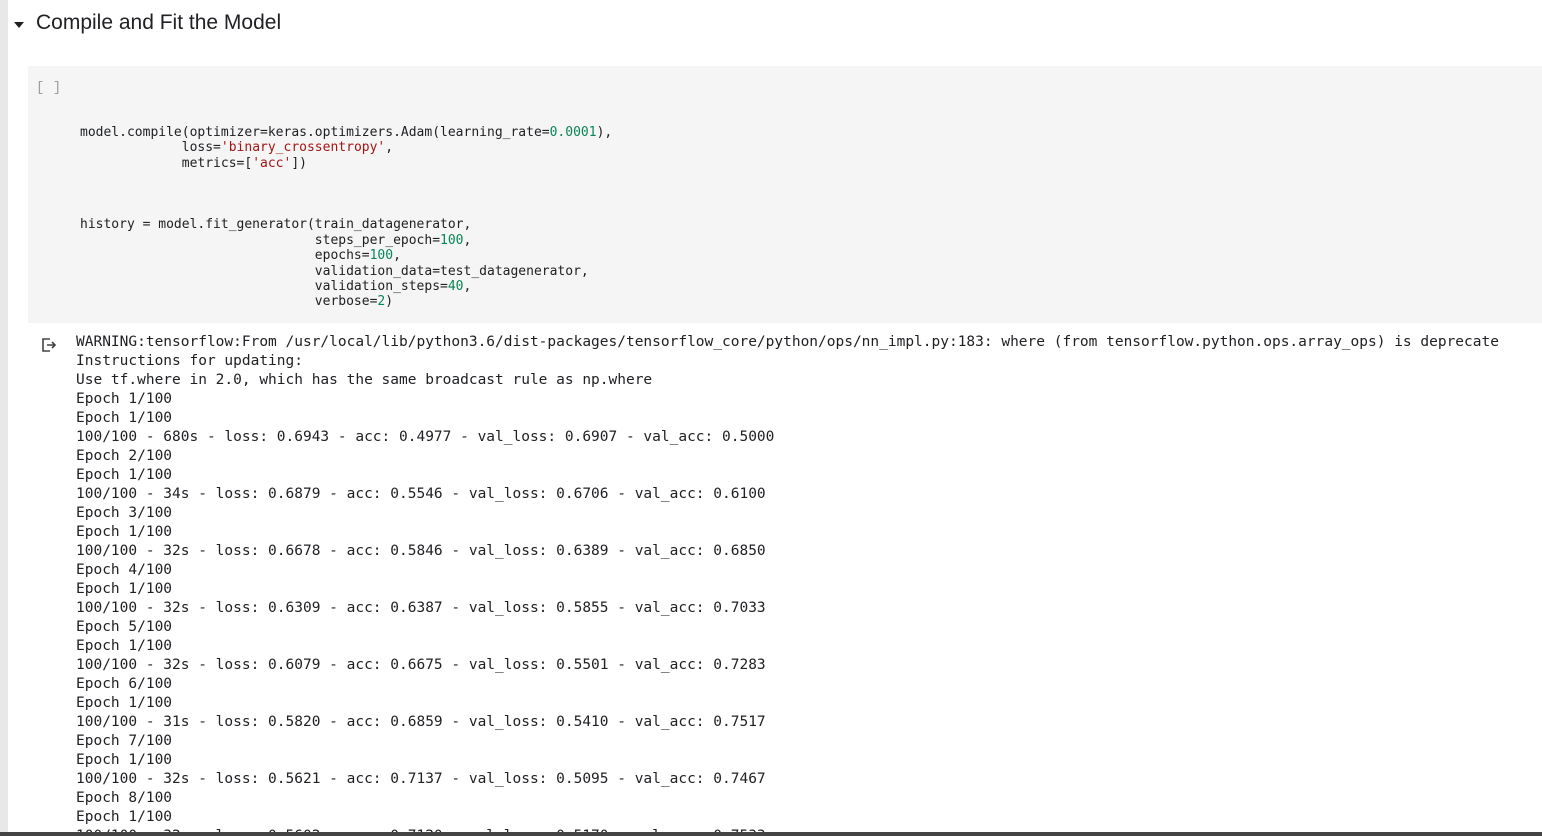  Describe the element at coordinates (150, 148) in the screenshot. I see `code-text: loss=` at that location.